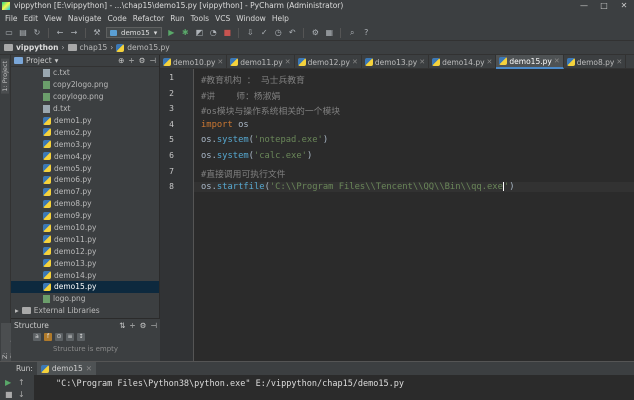 This screenshot has width=634, height=400. What do you see at coordinates (256, 156) in the screenshot?
I see `code-line: os.system('calc.exe')` at bounding box center [256, 156].